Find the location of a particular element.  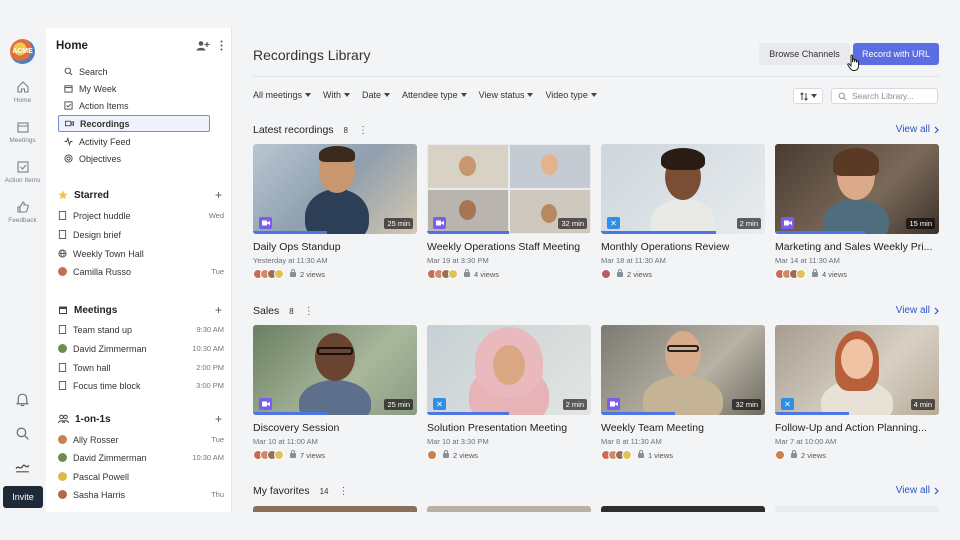

starred-item: Weekly Town Hall is located at coordinates (141, 253).